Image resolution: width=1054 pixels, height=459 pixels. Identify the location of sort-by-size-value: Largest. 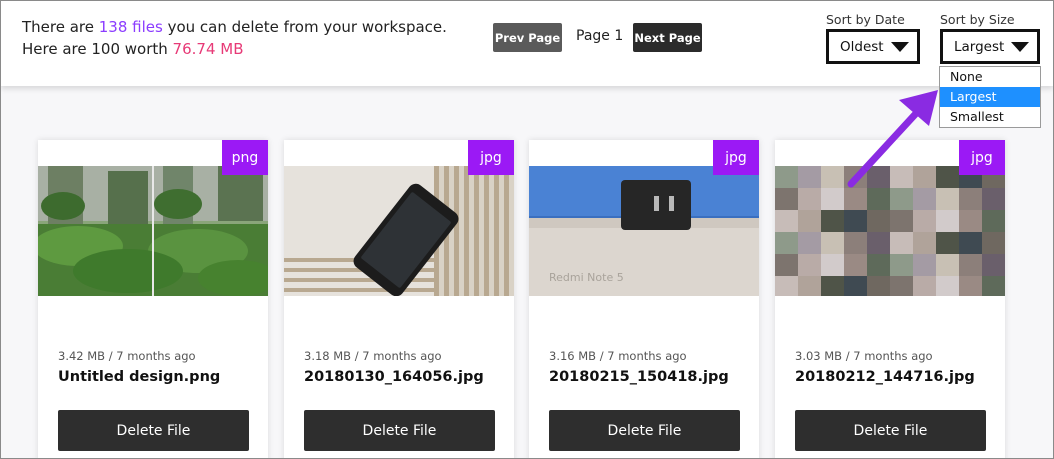
(979, 46).